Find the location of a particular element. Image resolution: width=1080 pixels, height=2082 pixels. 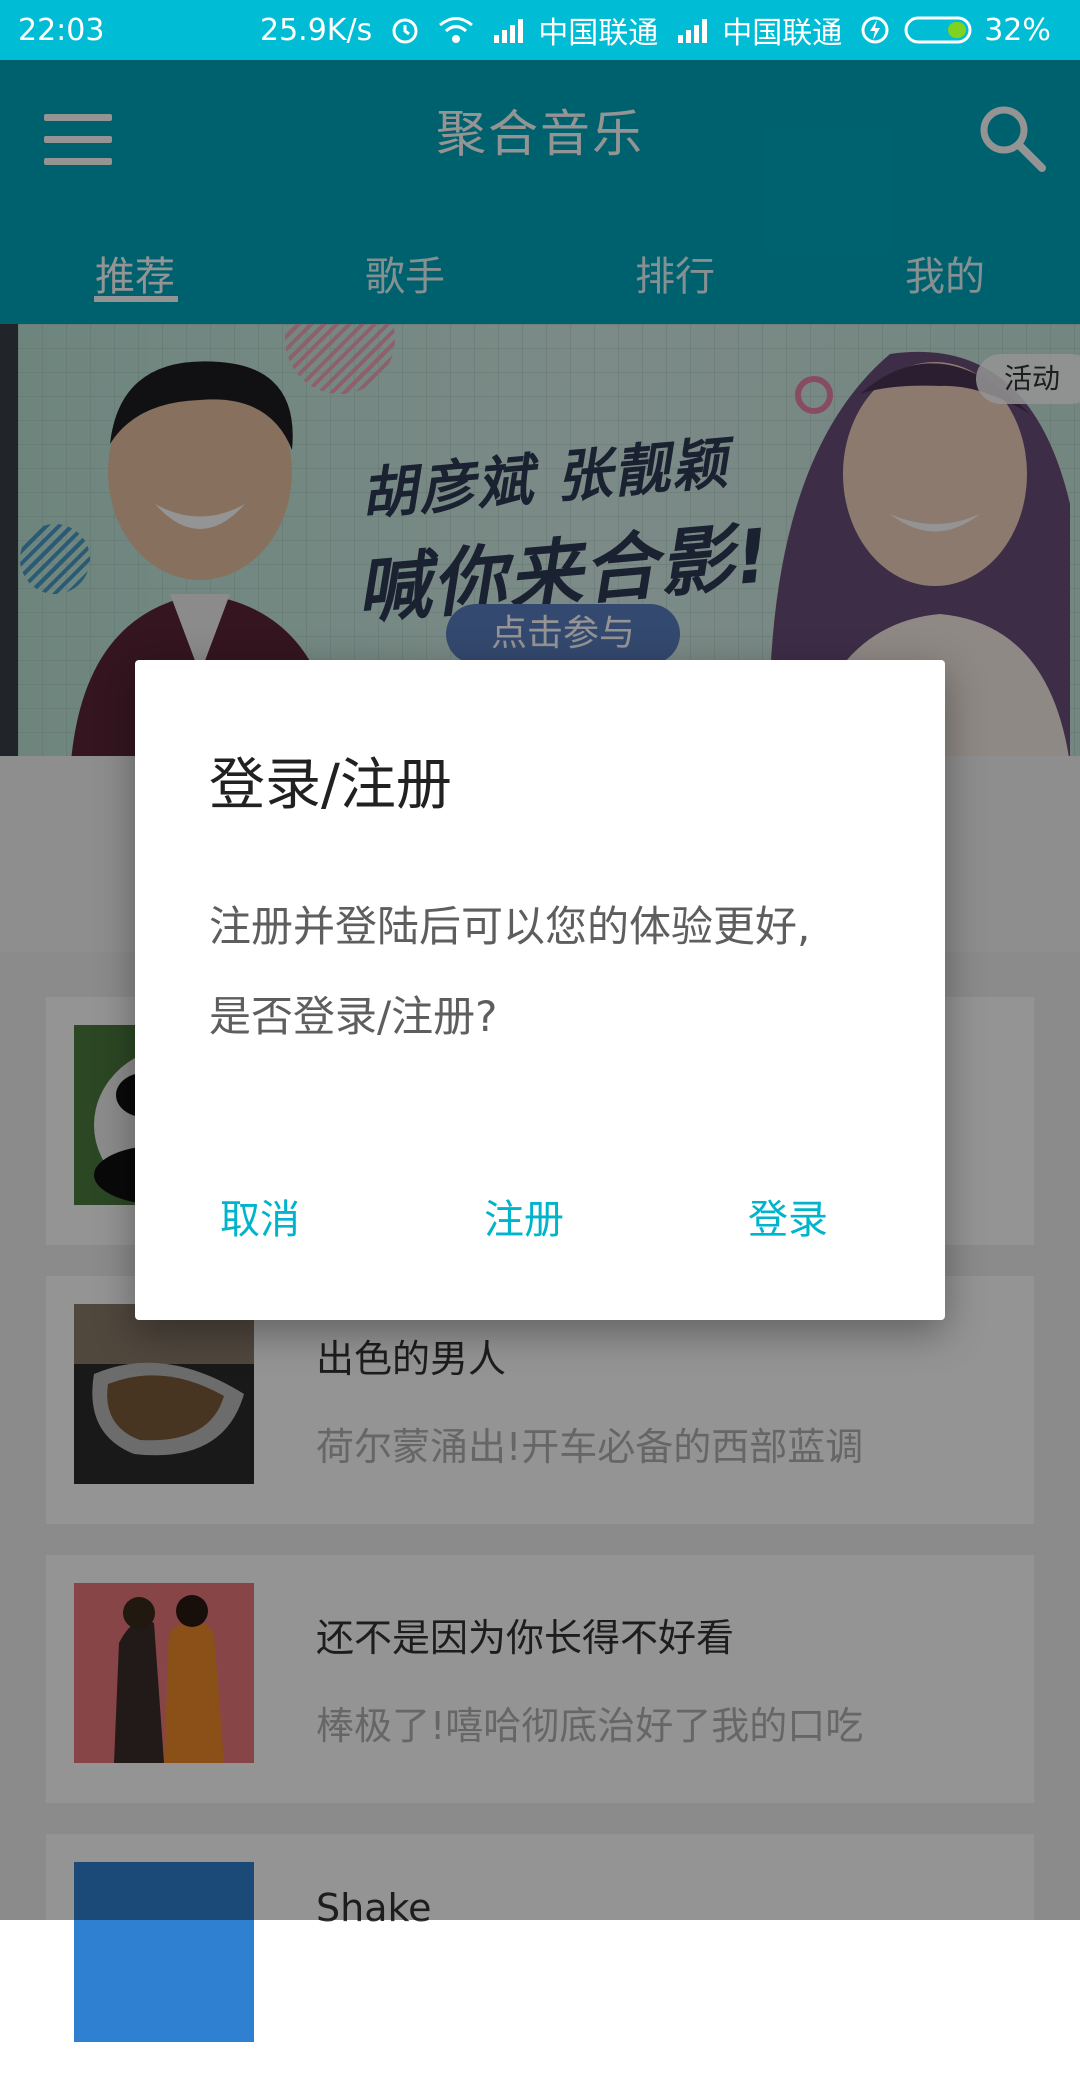

status-bar: 22:03 25.9K/s 中国联通 中国联通 32% is located at coordinates (540, 30).